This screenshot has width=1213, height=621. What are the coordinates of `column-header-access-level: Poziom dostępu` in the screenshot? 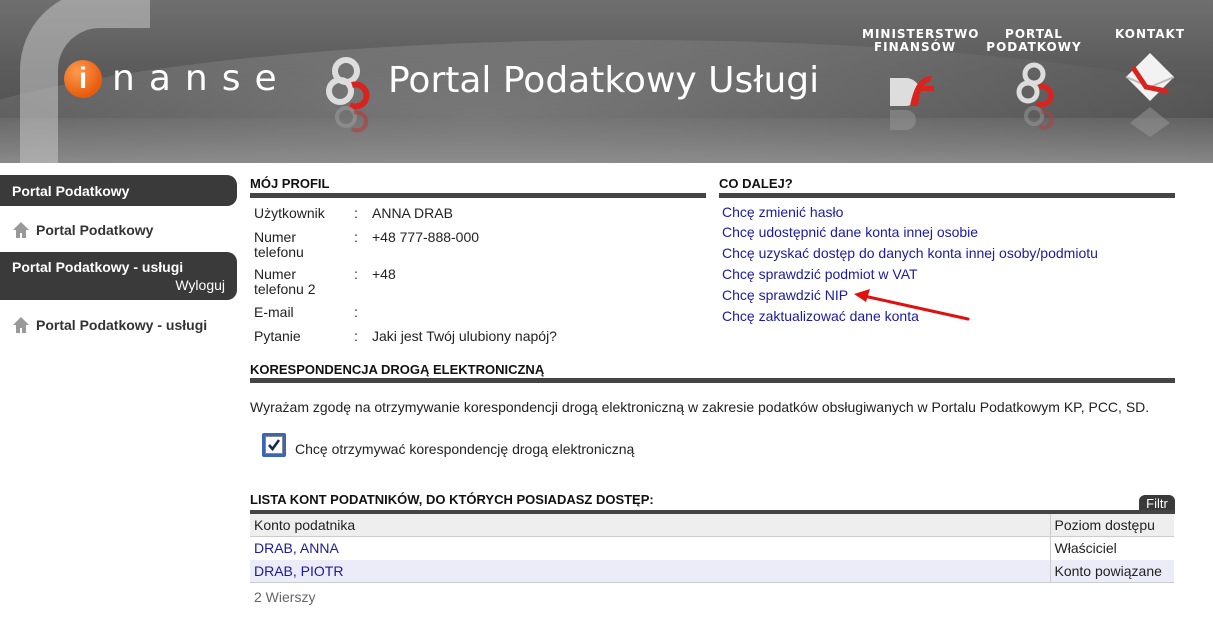 It's located at (1111, 525).